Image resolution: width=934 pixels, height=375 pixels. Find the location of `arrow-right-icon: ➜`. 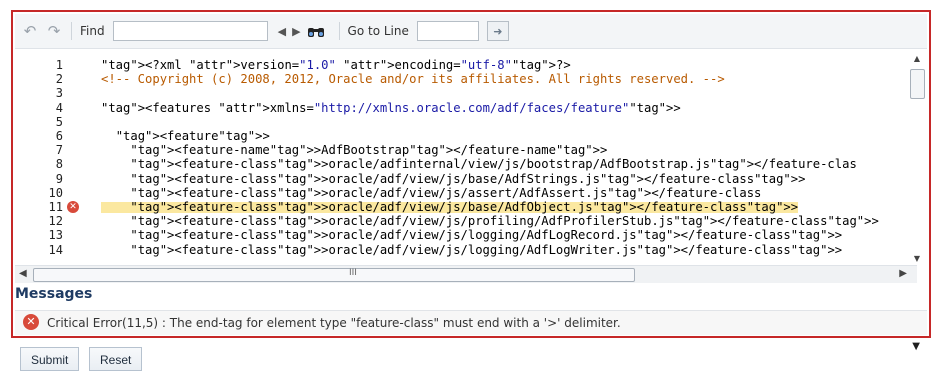

arrow-right-icon: ➜ is located at coordinates (498, 31).